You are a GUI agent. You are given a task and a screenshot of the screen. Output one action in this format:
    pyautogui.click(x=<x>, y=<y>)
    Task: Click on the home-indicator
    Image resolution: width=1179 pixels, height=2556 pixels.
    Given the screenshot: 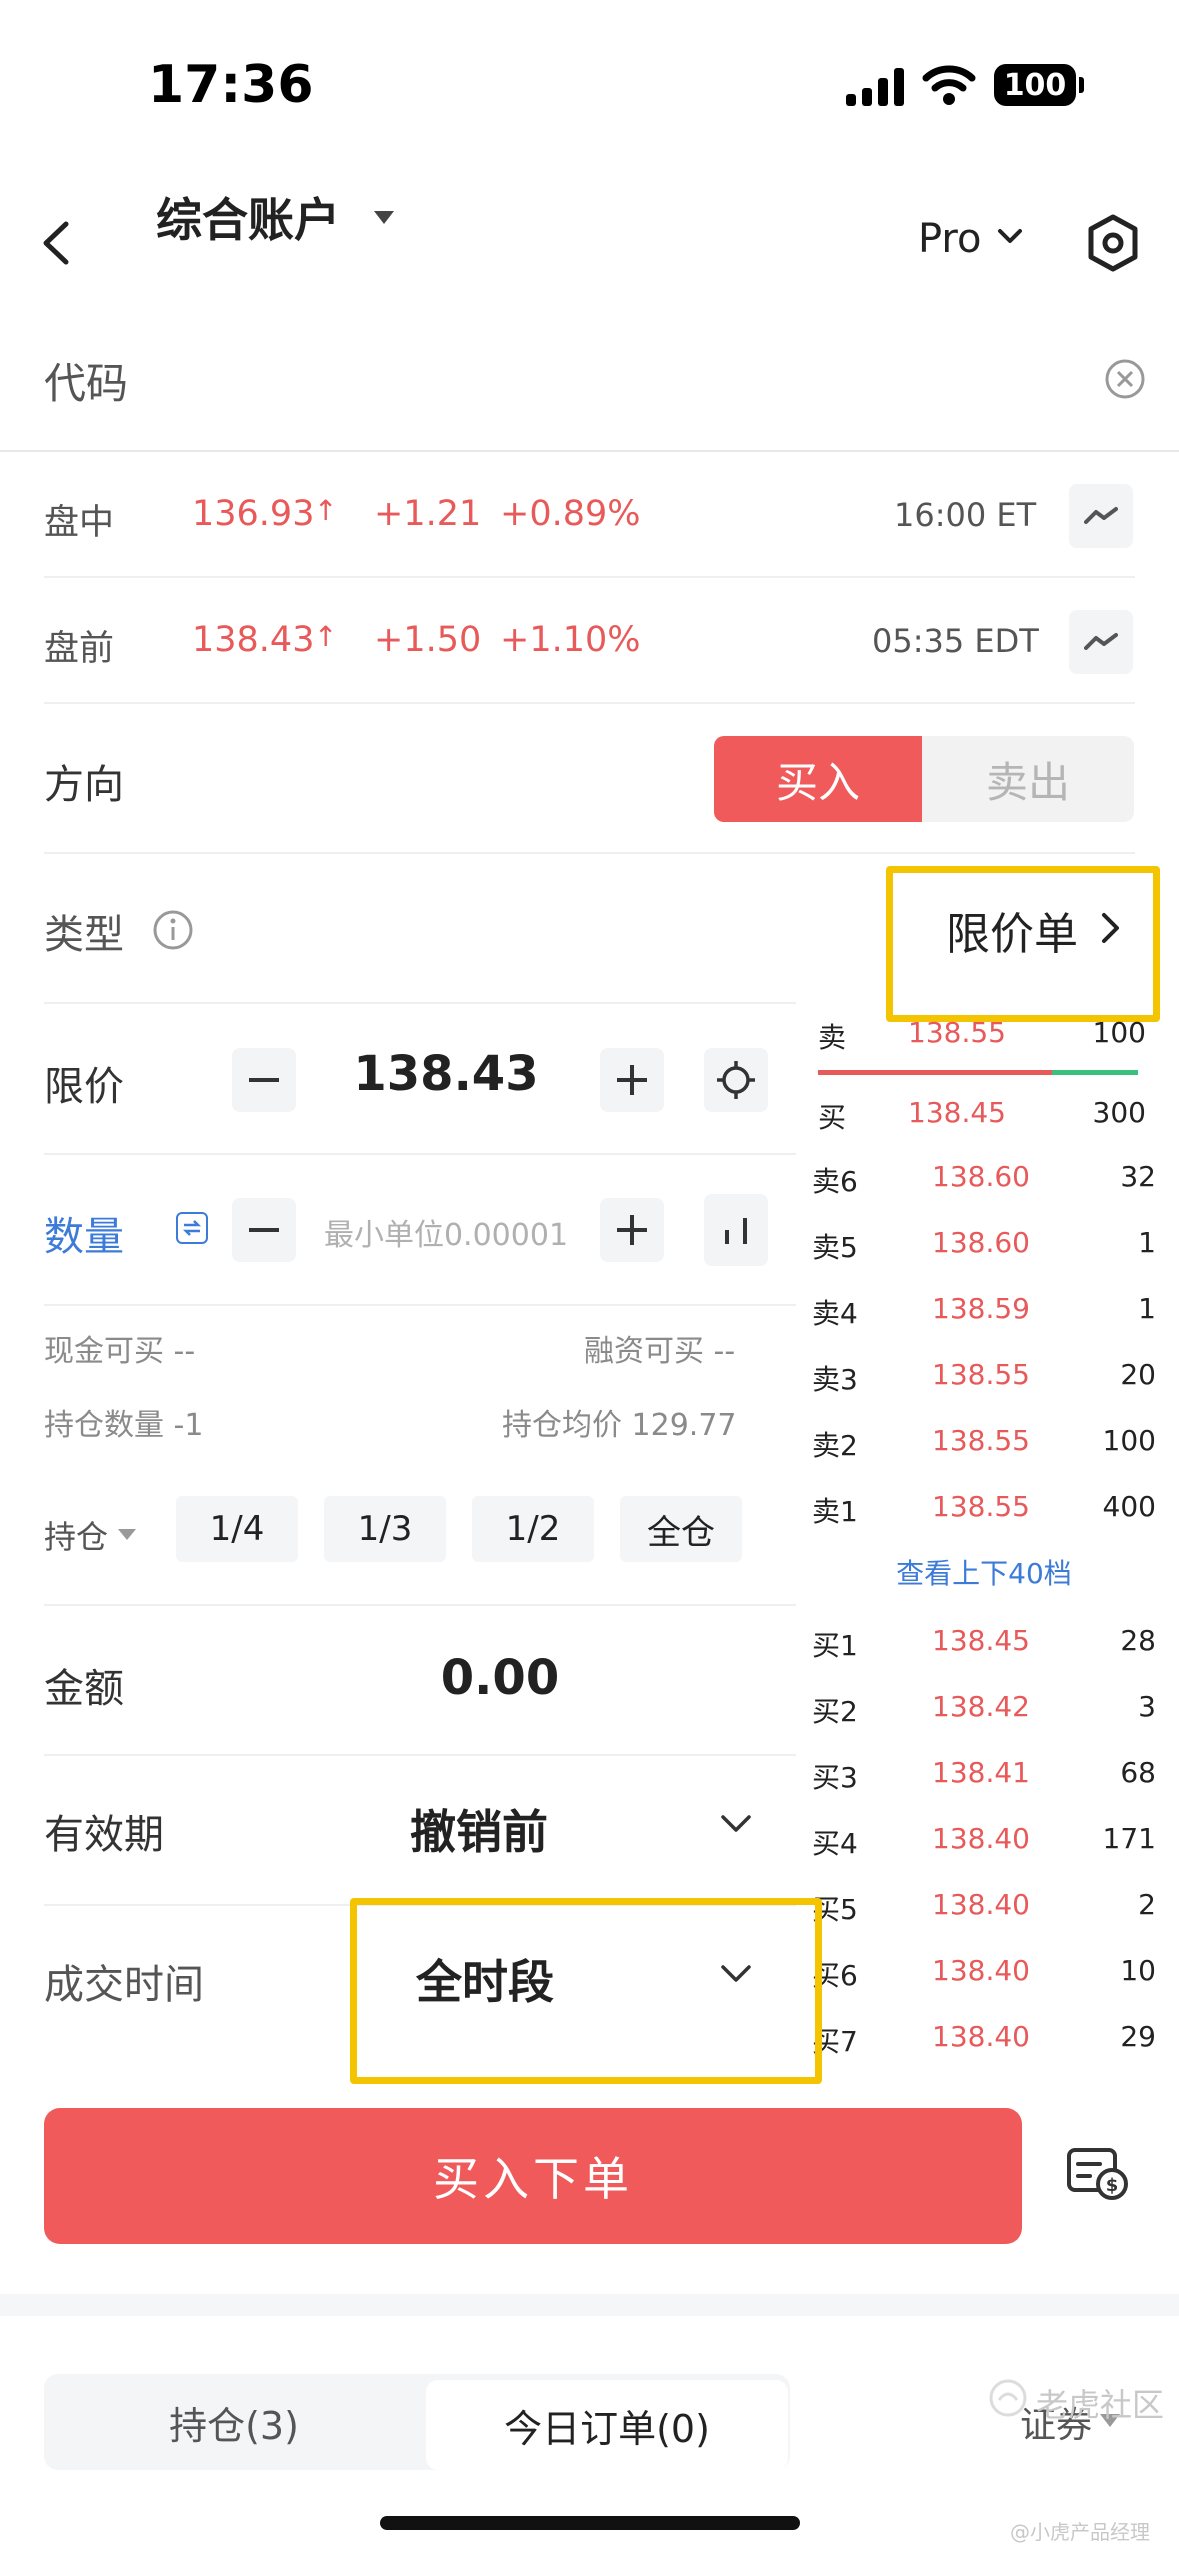 What is the action you would take?
    pyautogui.click(x=590, y=2523)
    